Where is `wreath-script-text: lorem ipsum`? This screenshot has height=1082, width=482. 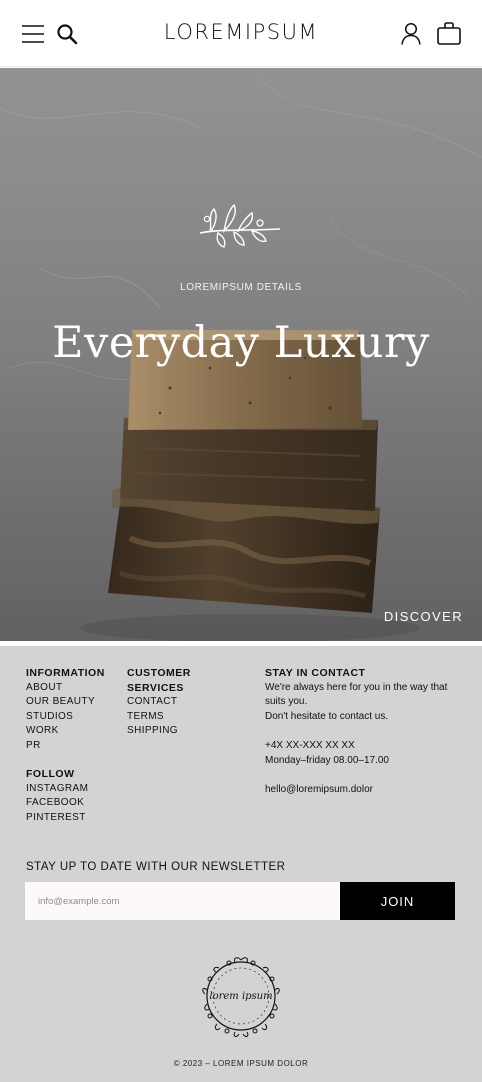
wreath-script-text: lorem ipsum is located at coordinates (240, 996).